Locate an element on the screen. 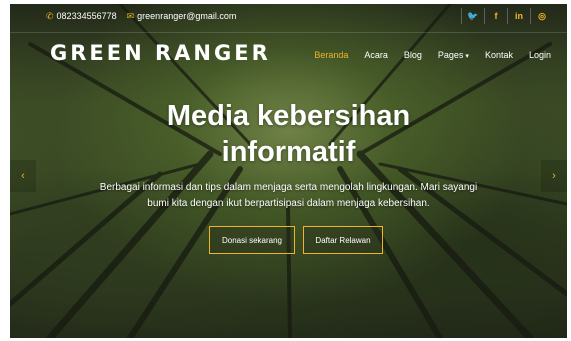  social-links: 🐦 f in ◎ is located at coordinates (507, 16).